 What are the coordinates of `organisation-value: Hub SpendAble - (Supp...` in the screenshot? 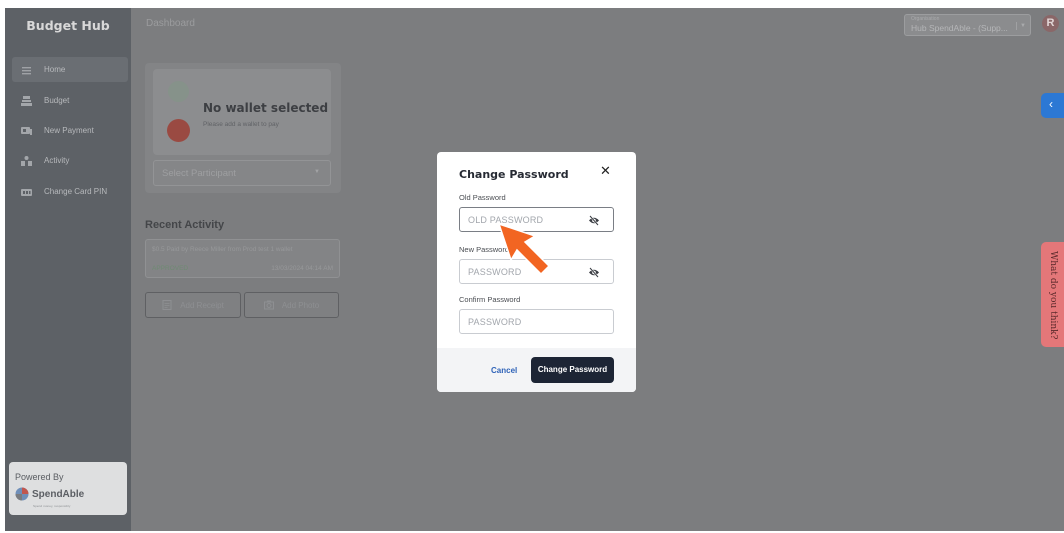 It's located at (959, 28).